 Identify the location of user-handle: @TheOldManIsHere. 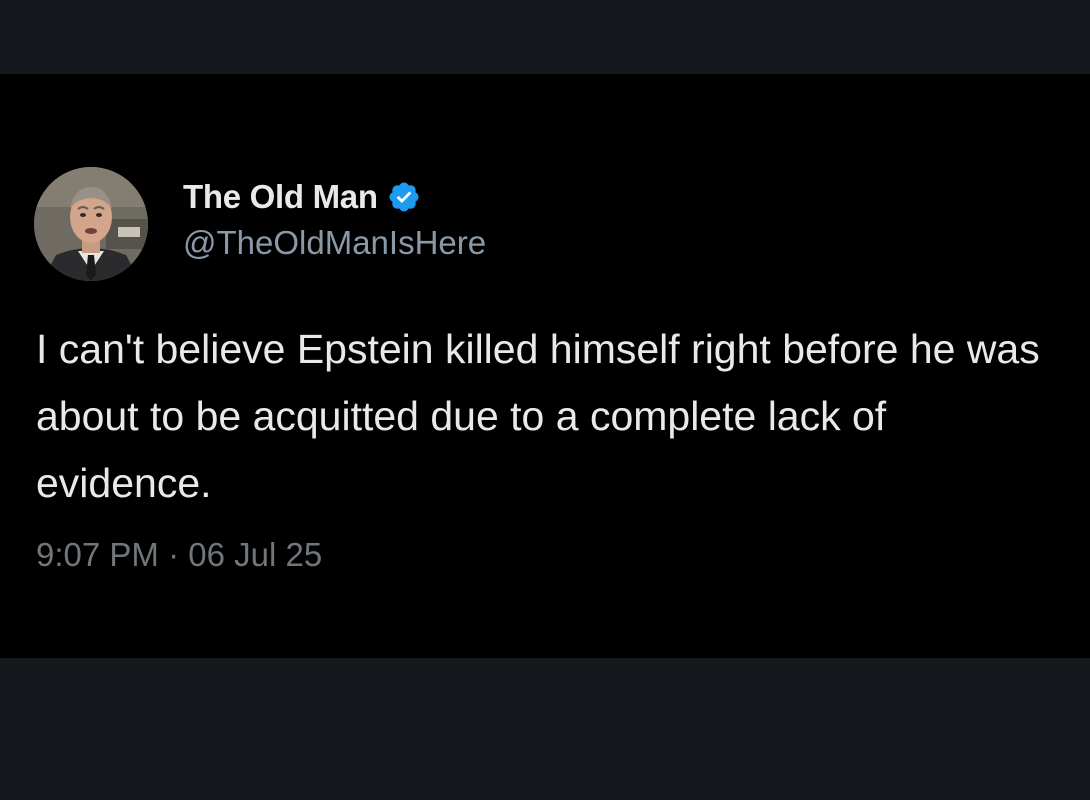
(334, 243).